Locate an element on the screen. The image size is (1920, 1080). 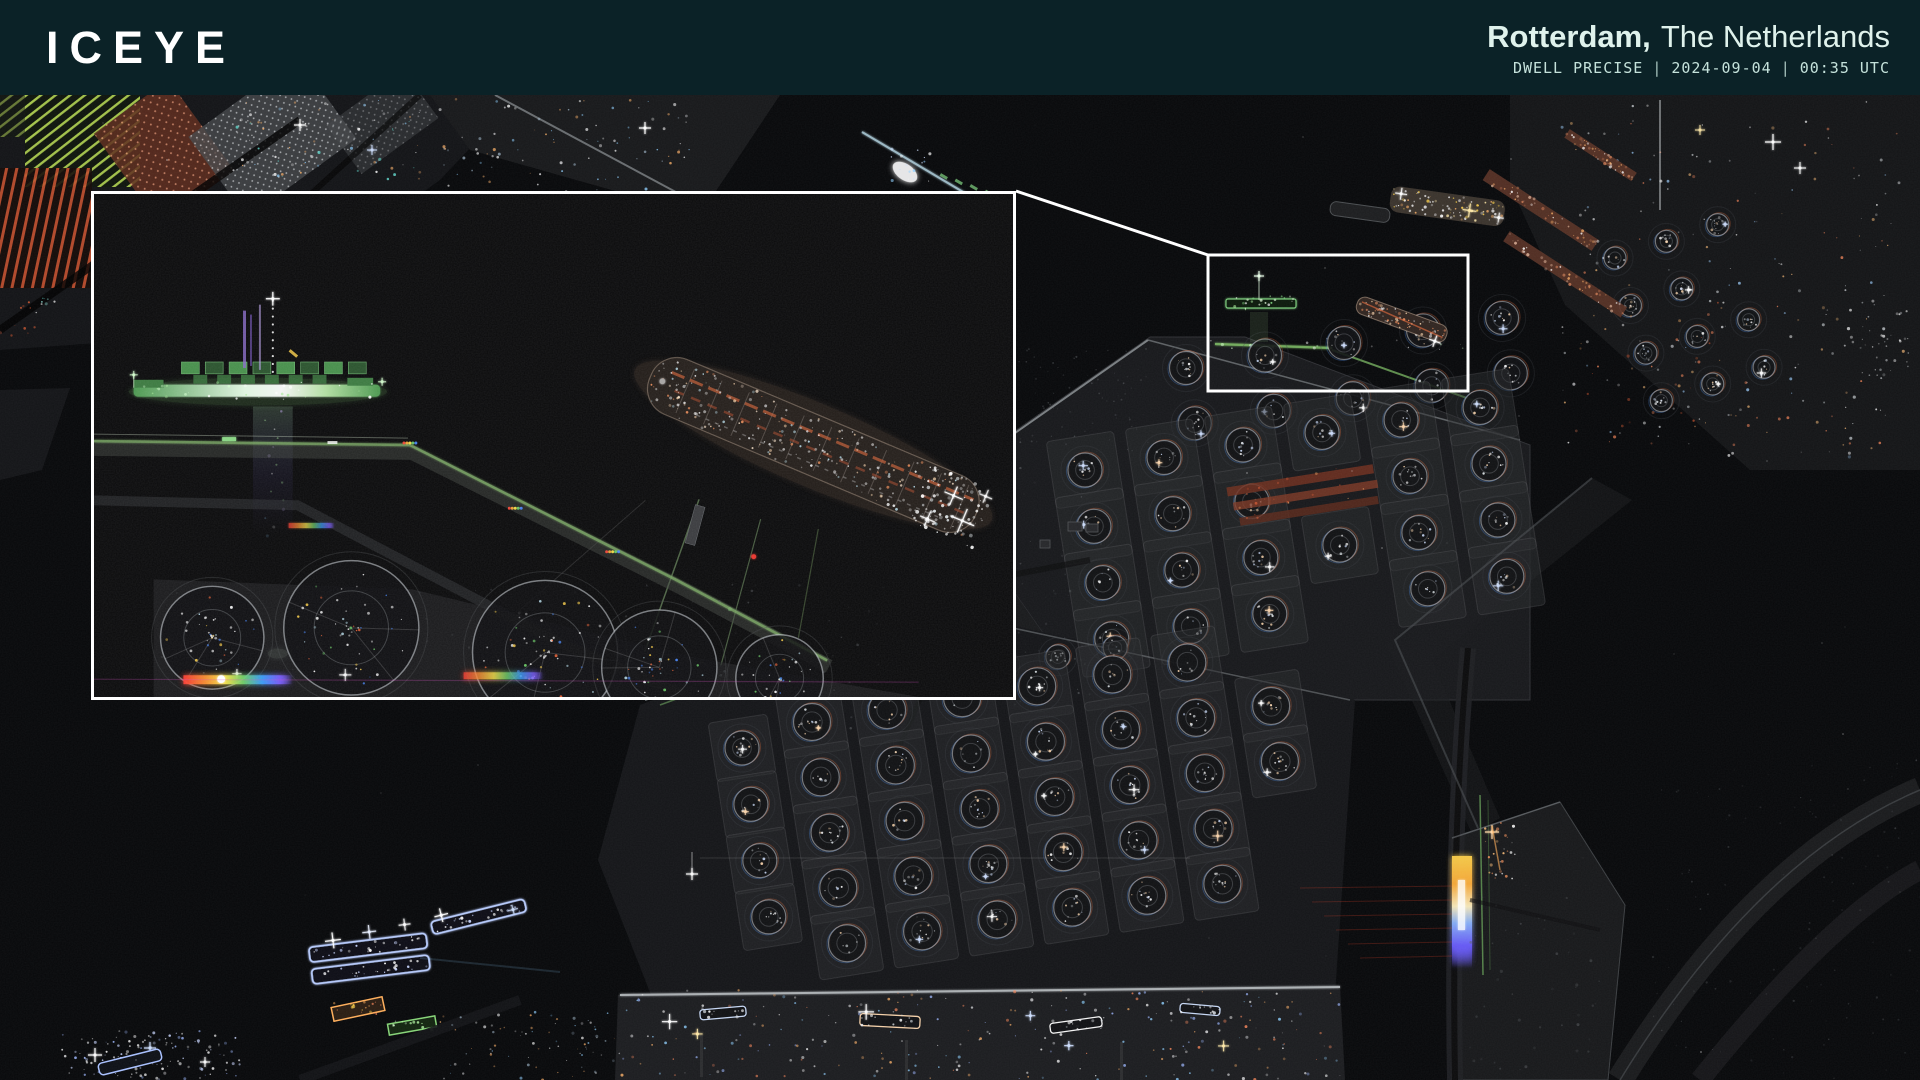
location-country: The Netherlands is located at coordinates (1775, 36).